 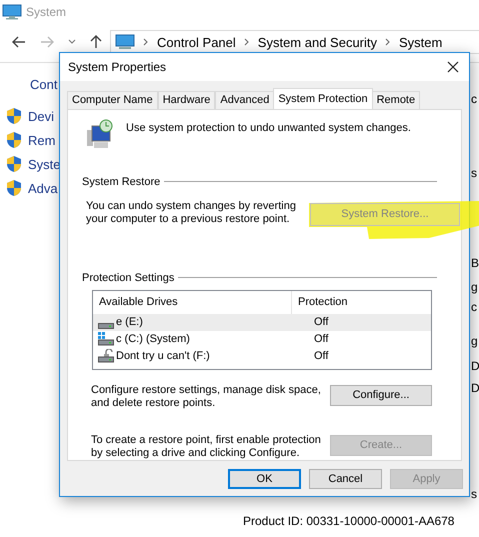 I want to click on back-arrow-icon, so click(x=19, y=42).